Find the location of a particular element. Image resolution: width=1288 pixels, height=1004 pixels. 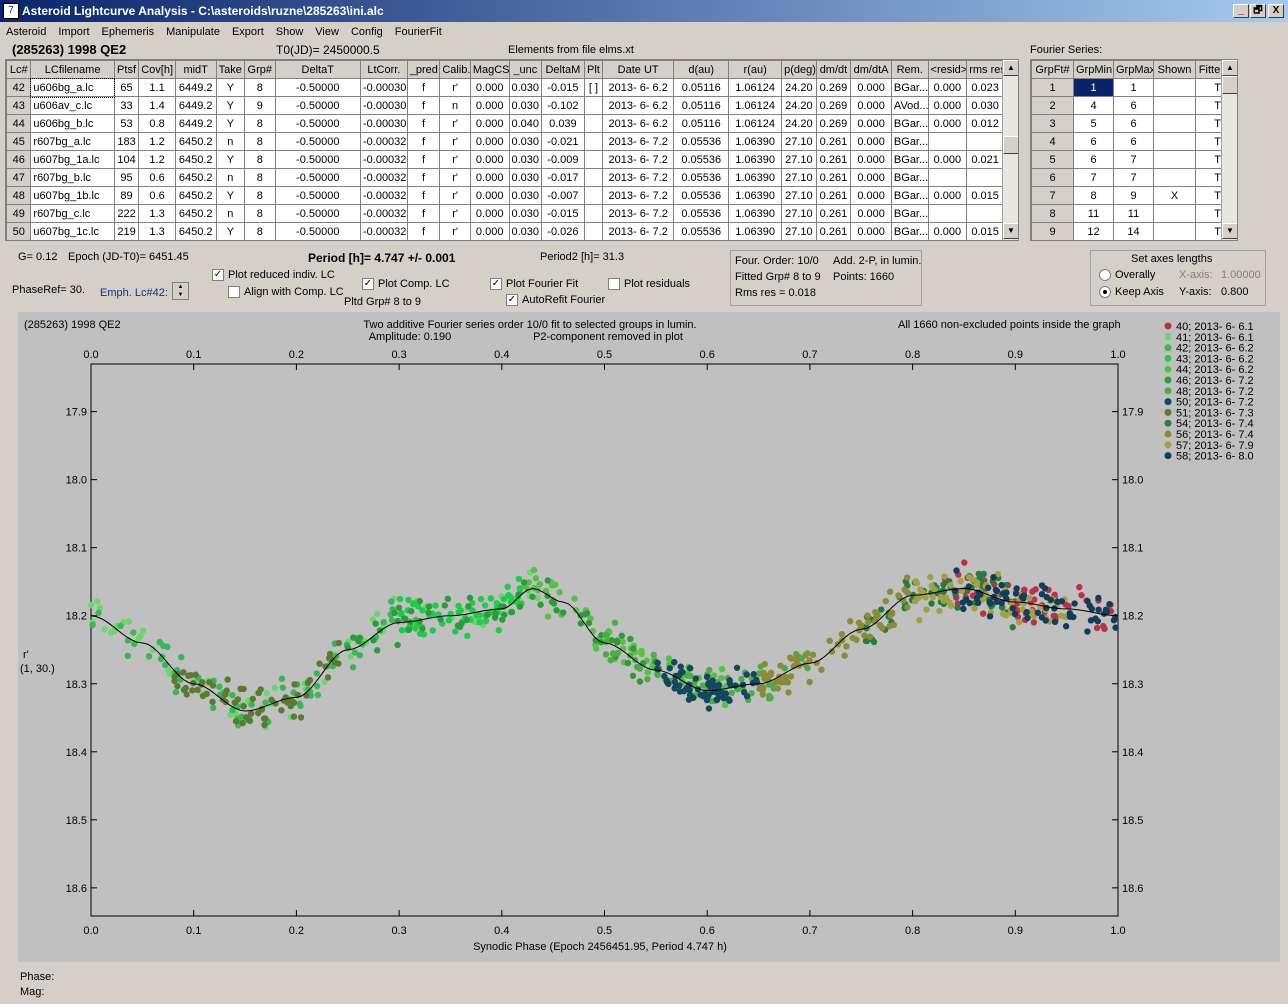

fourier-cell: 11 is located at coordinates (1133, 213).